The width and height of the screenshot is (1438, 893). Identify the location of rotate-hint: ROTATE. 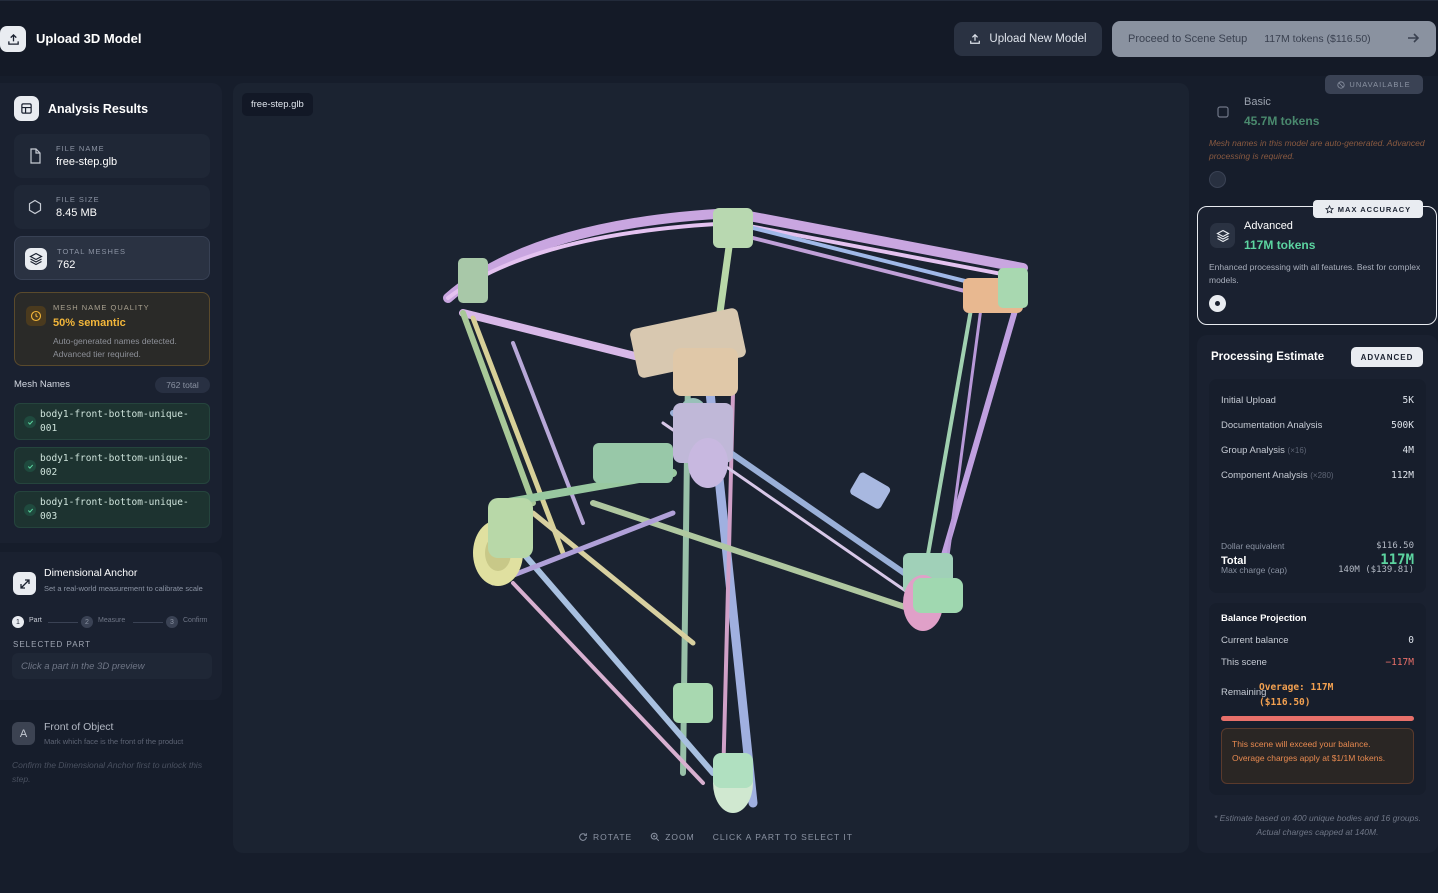
(605, 837).